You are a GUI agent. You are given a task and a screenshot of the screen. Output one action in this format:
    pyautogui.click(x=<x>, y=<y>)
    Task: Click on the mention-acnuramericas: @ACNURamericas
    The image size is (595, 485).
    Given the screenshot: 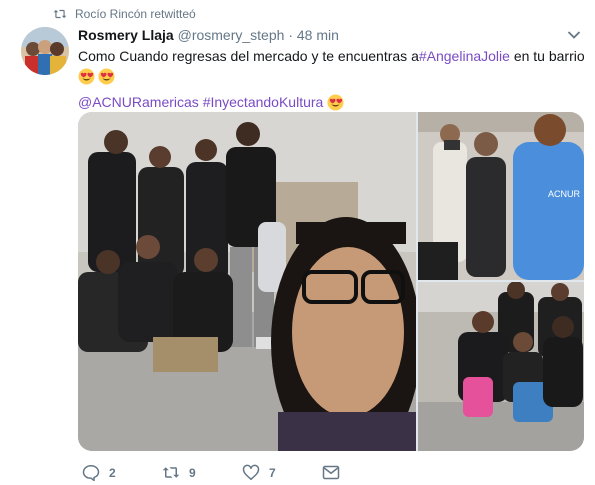 What is the action you would take?
    pyautogui.click(x=138, y=102)
    